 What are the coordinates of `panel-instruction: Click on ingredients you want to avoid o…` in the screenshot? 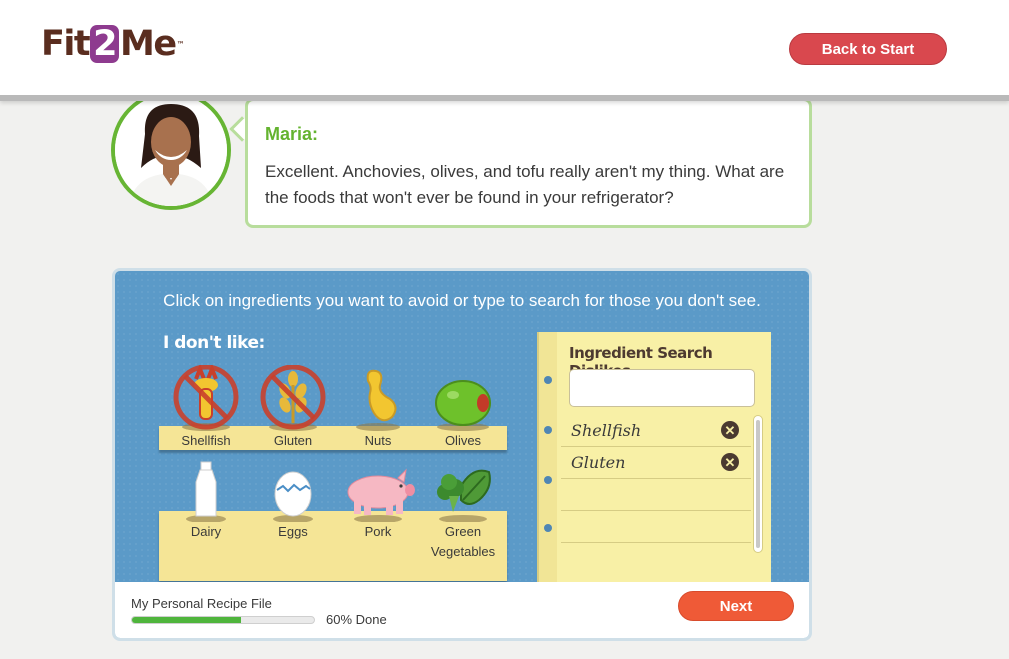 It's located at (462, 300).